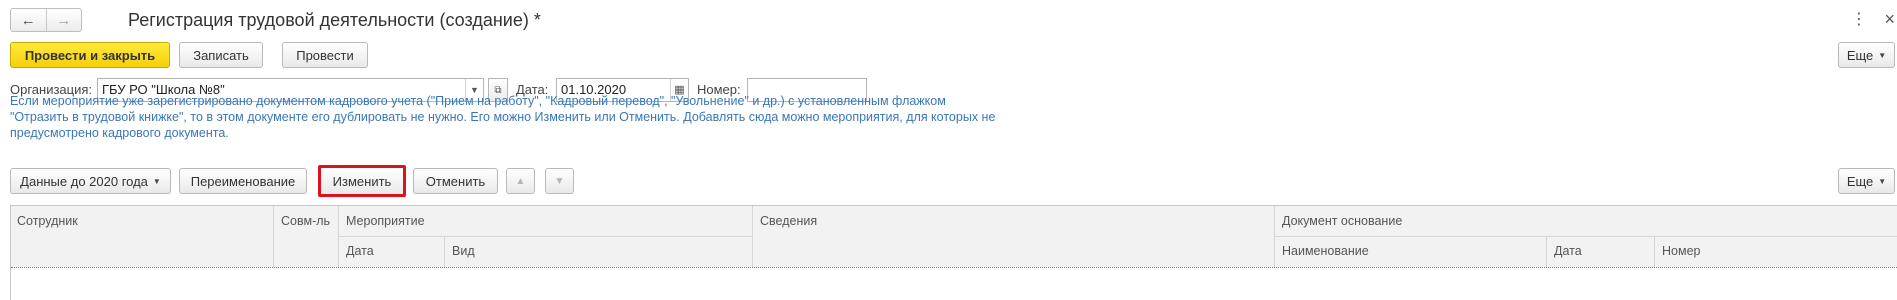 Image resolution: width=1897 pixels, height=300 pixels. Describe the element at coordinates (302, 221) in the screenshot. I see `header-part-time: Совм-ль` at that location.